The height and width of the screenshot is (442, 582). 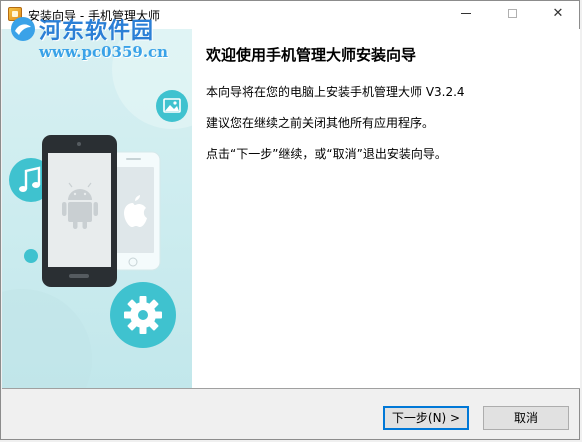 I want to click on dot-decoration, so click(x=31, y=256).